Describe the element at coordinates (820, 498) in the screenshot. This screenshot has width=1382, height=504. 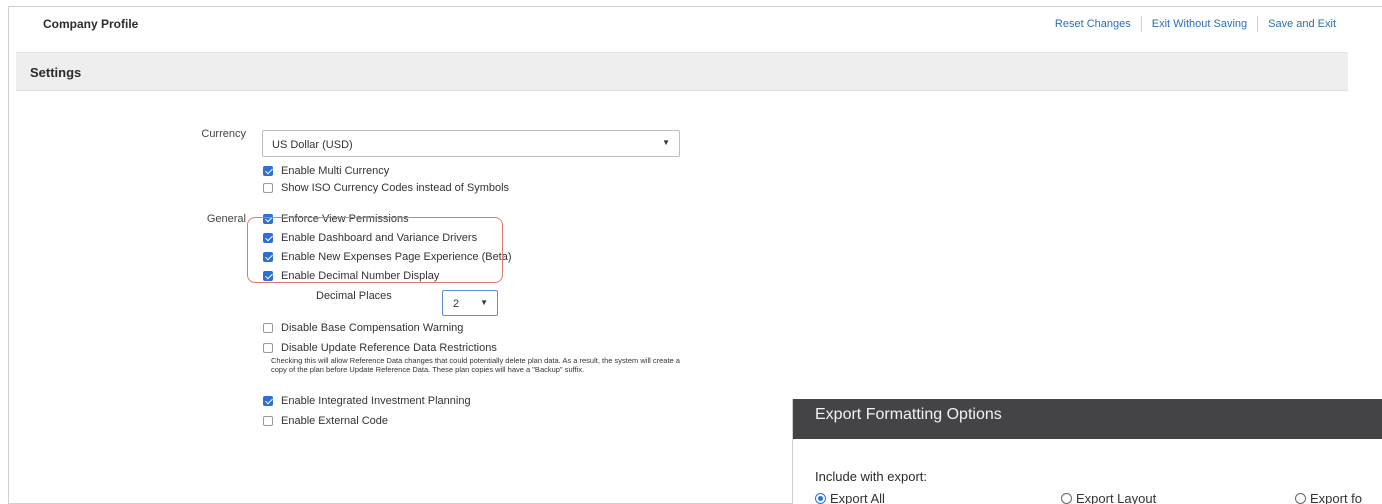
I see `radio-selected-icon` at that location.